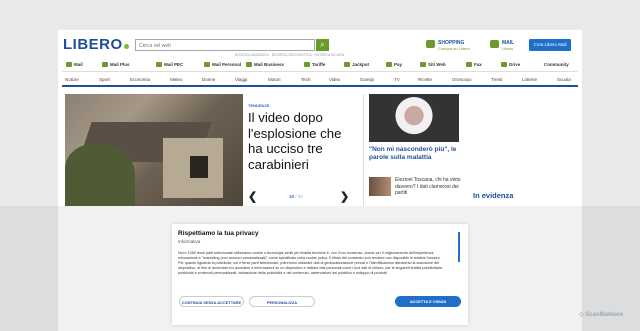  What do you see at coordinates (367, 79) in the screenshot?
I see `section-gossip: Gossip` at bounding box center [367, 79].